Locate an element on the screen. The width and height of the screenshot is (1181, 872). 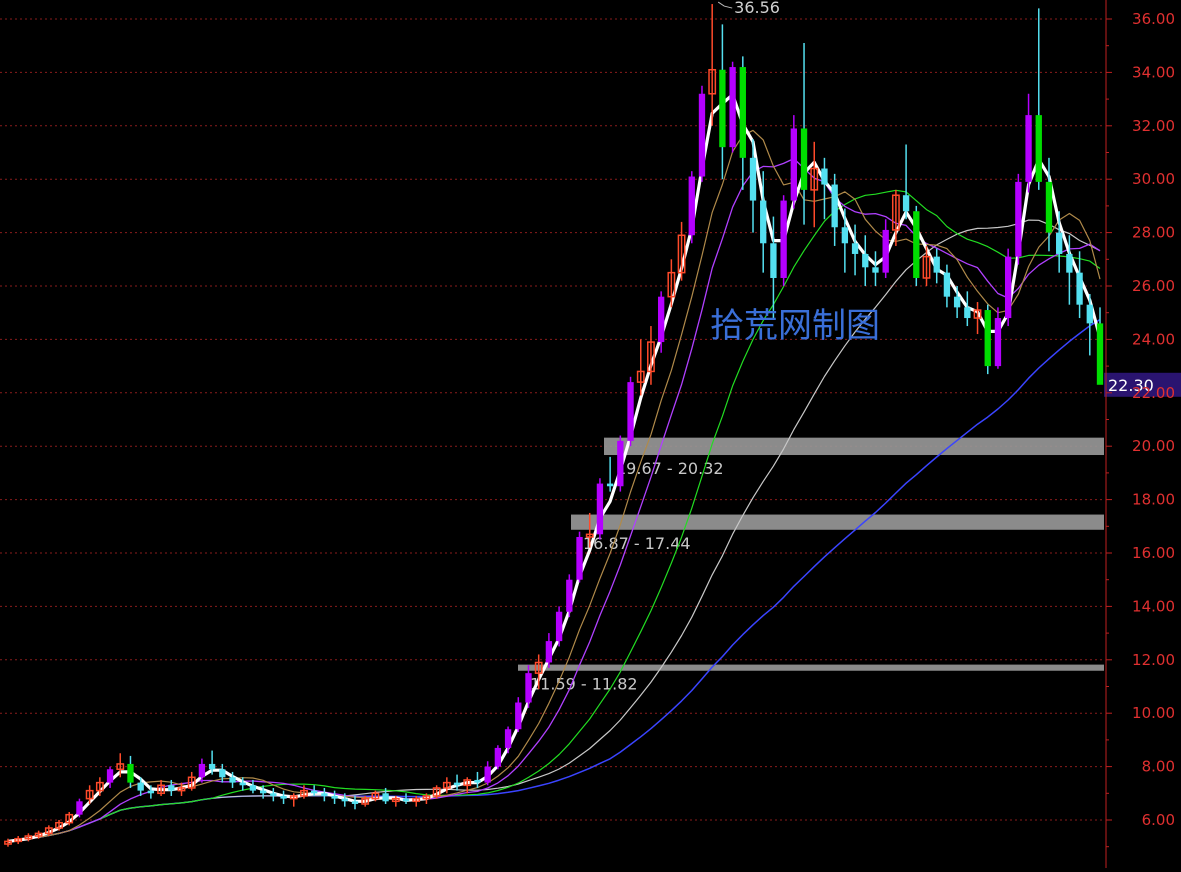
high-marker-label: 36.56 is located at coordinates (757, 8).